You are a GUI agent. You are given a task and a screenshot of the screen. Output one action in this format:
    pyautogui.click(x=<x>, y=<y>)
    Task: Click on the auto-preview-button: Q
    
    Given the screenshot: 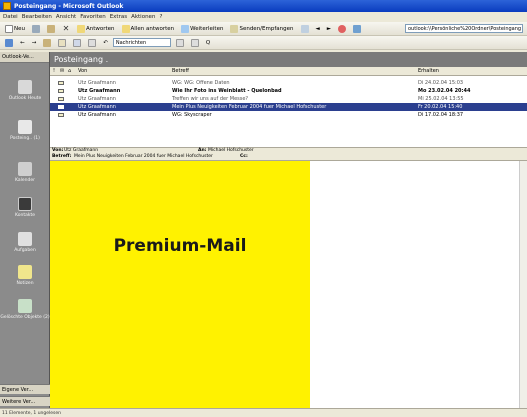 What is the action you would take?
    pyautogui.click(x=208, y=43)
    